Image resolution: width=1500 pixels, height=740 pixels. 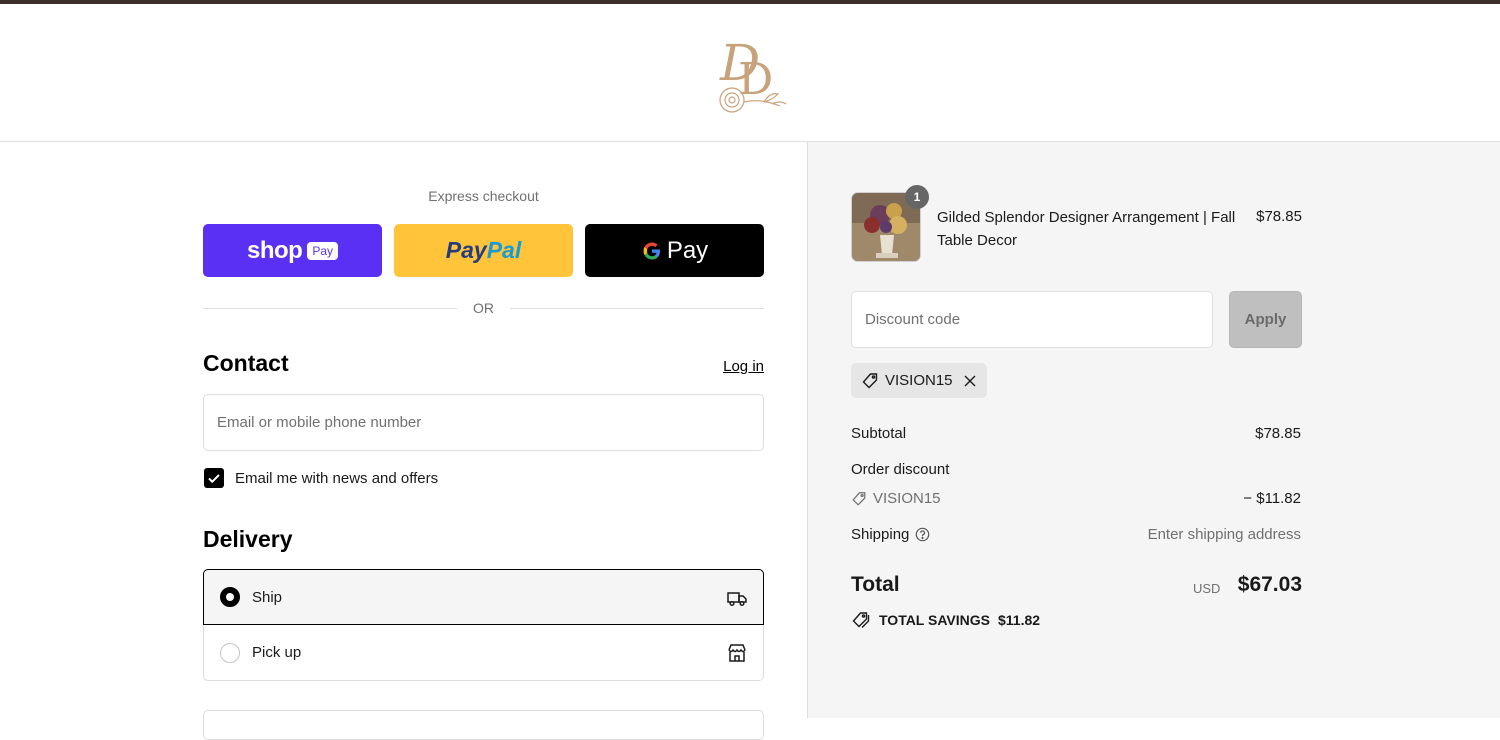 I want to click on subtotal-label: Subtotal, so click(x=879, y=433).